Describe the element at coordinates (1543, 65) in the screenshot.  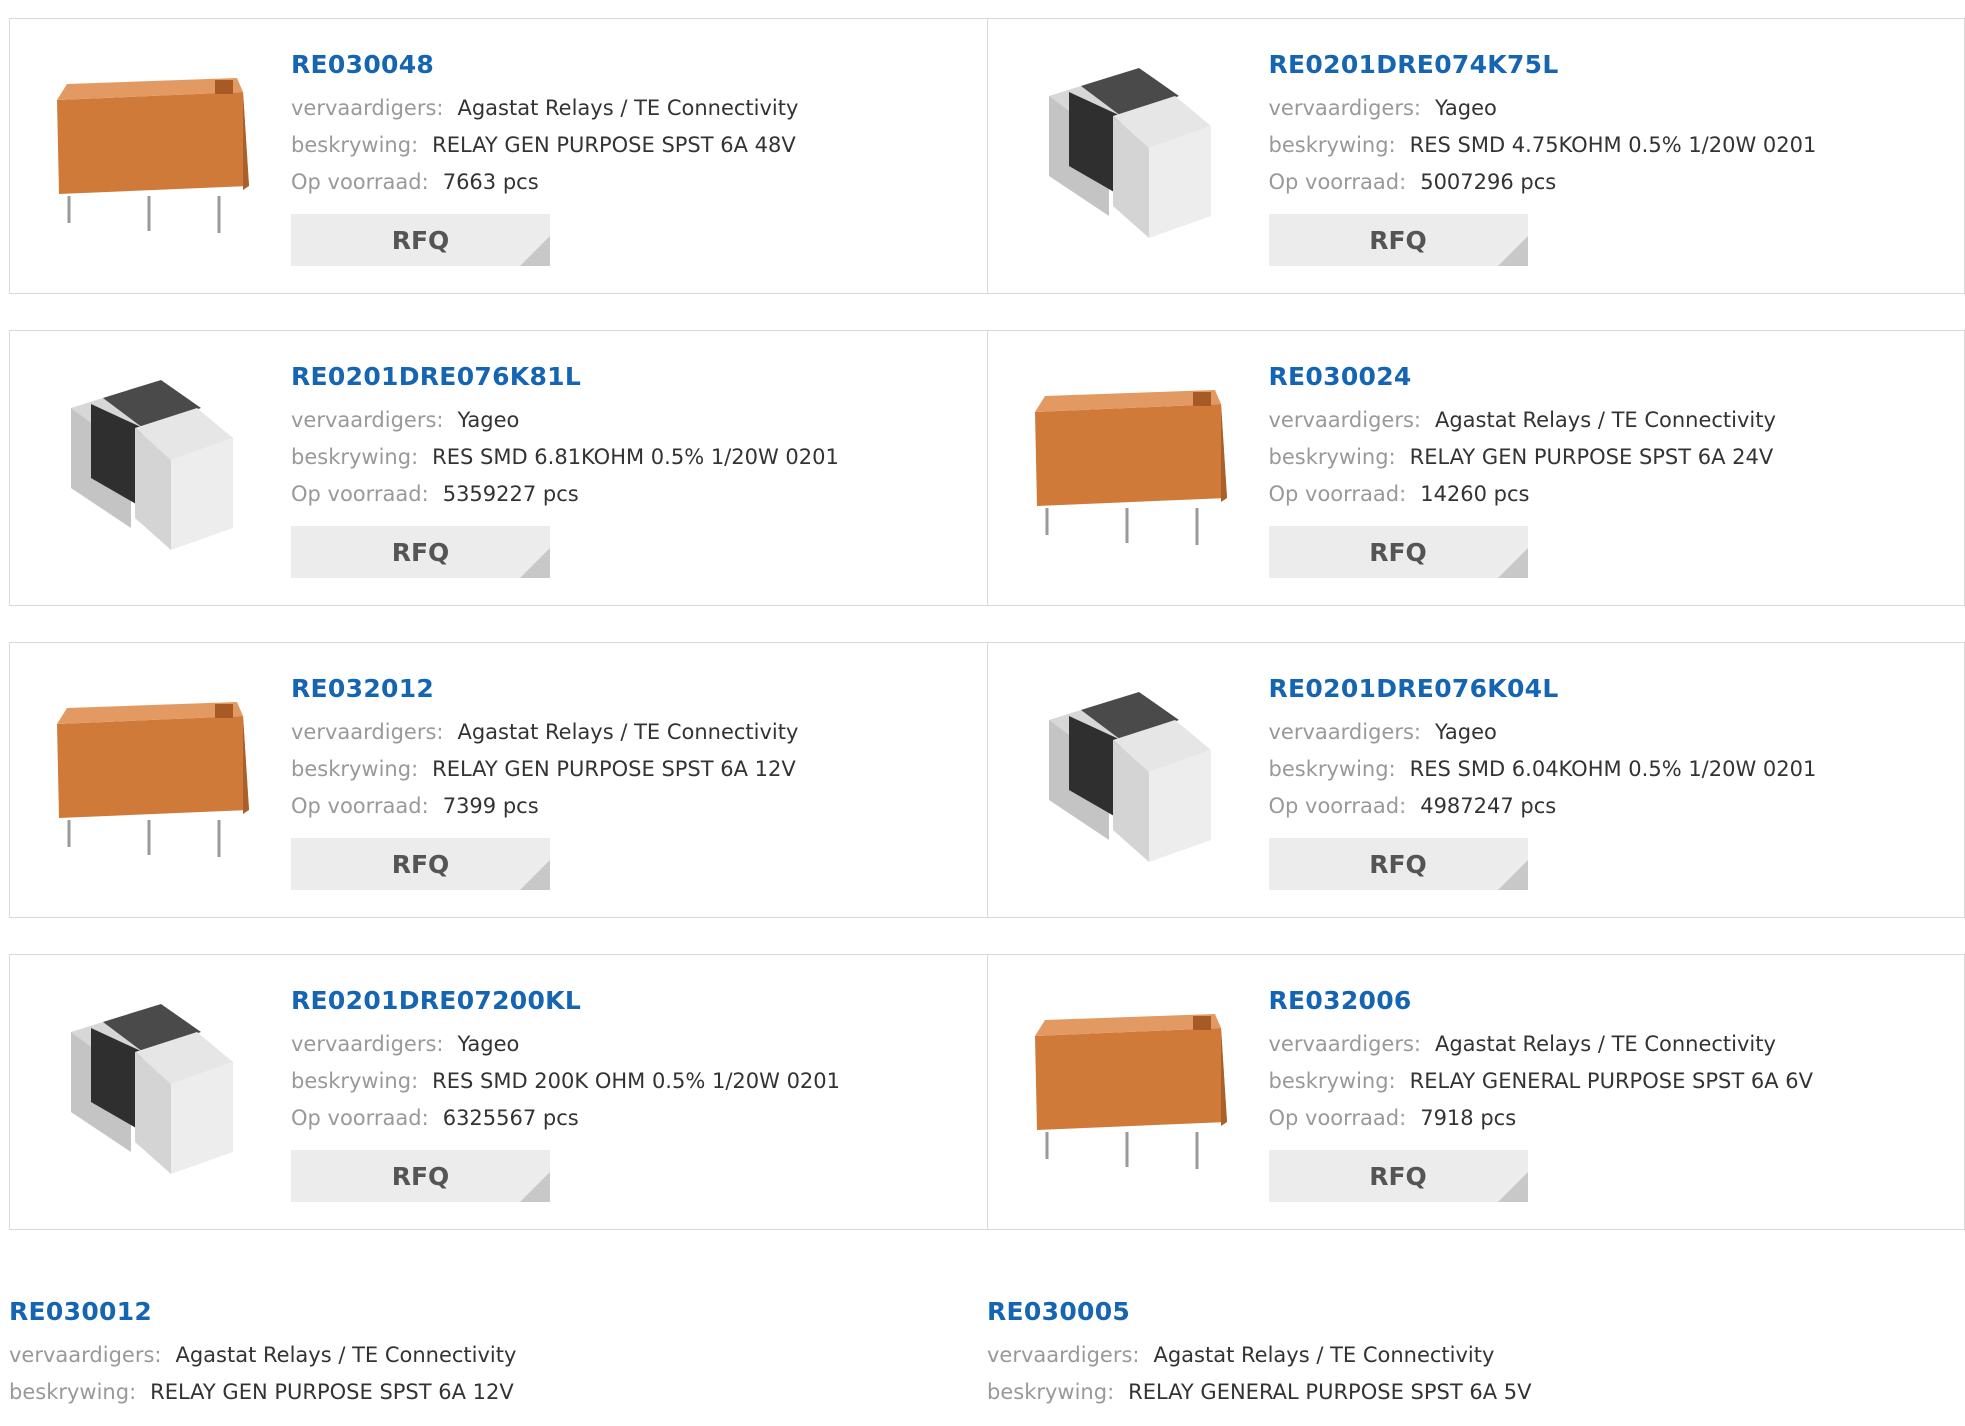
I see `part-number-link: RE0201DRE074K75L` at that location.